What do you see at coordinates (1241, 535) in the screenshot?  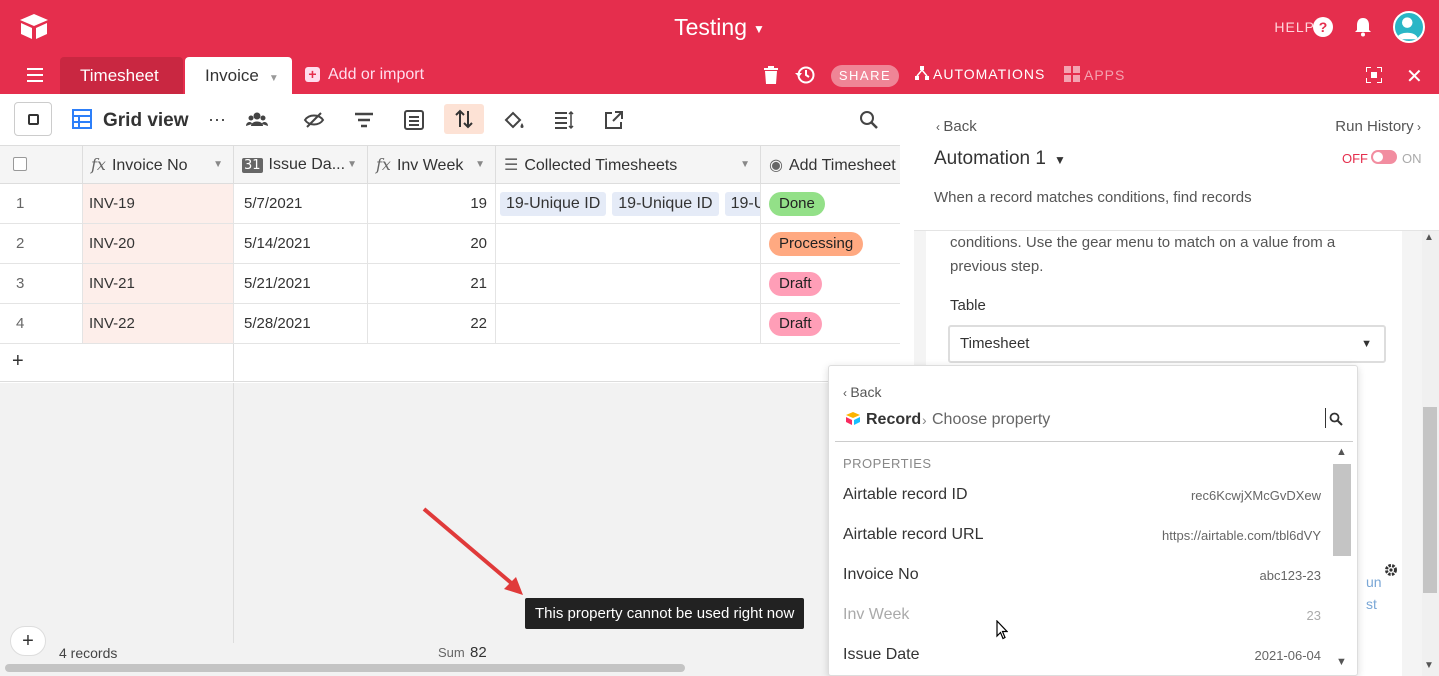 I see `property-value: https://airtable.com/tbl6dVY` at bounding box center [1241, 535].